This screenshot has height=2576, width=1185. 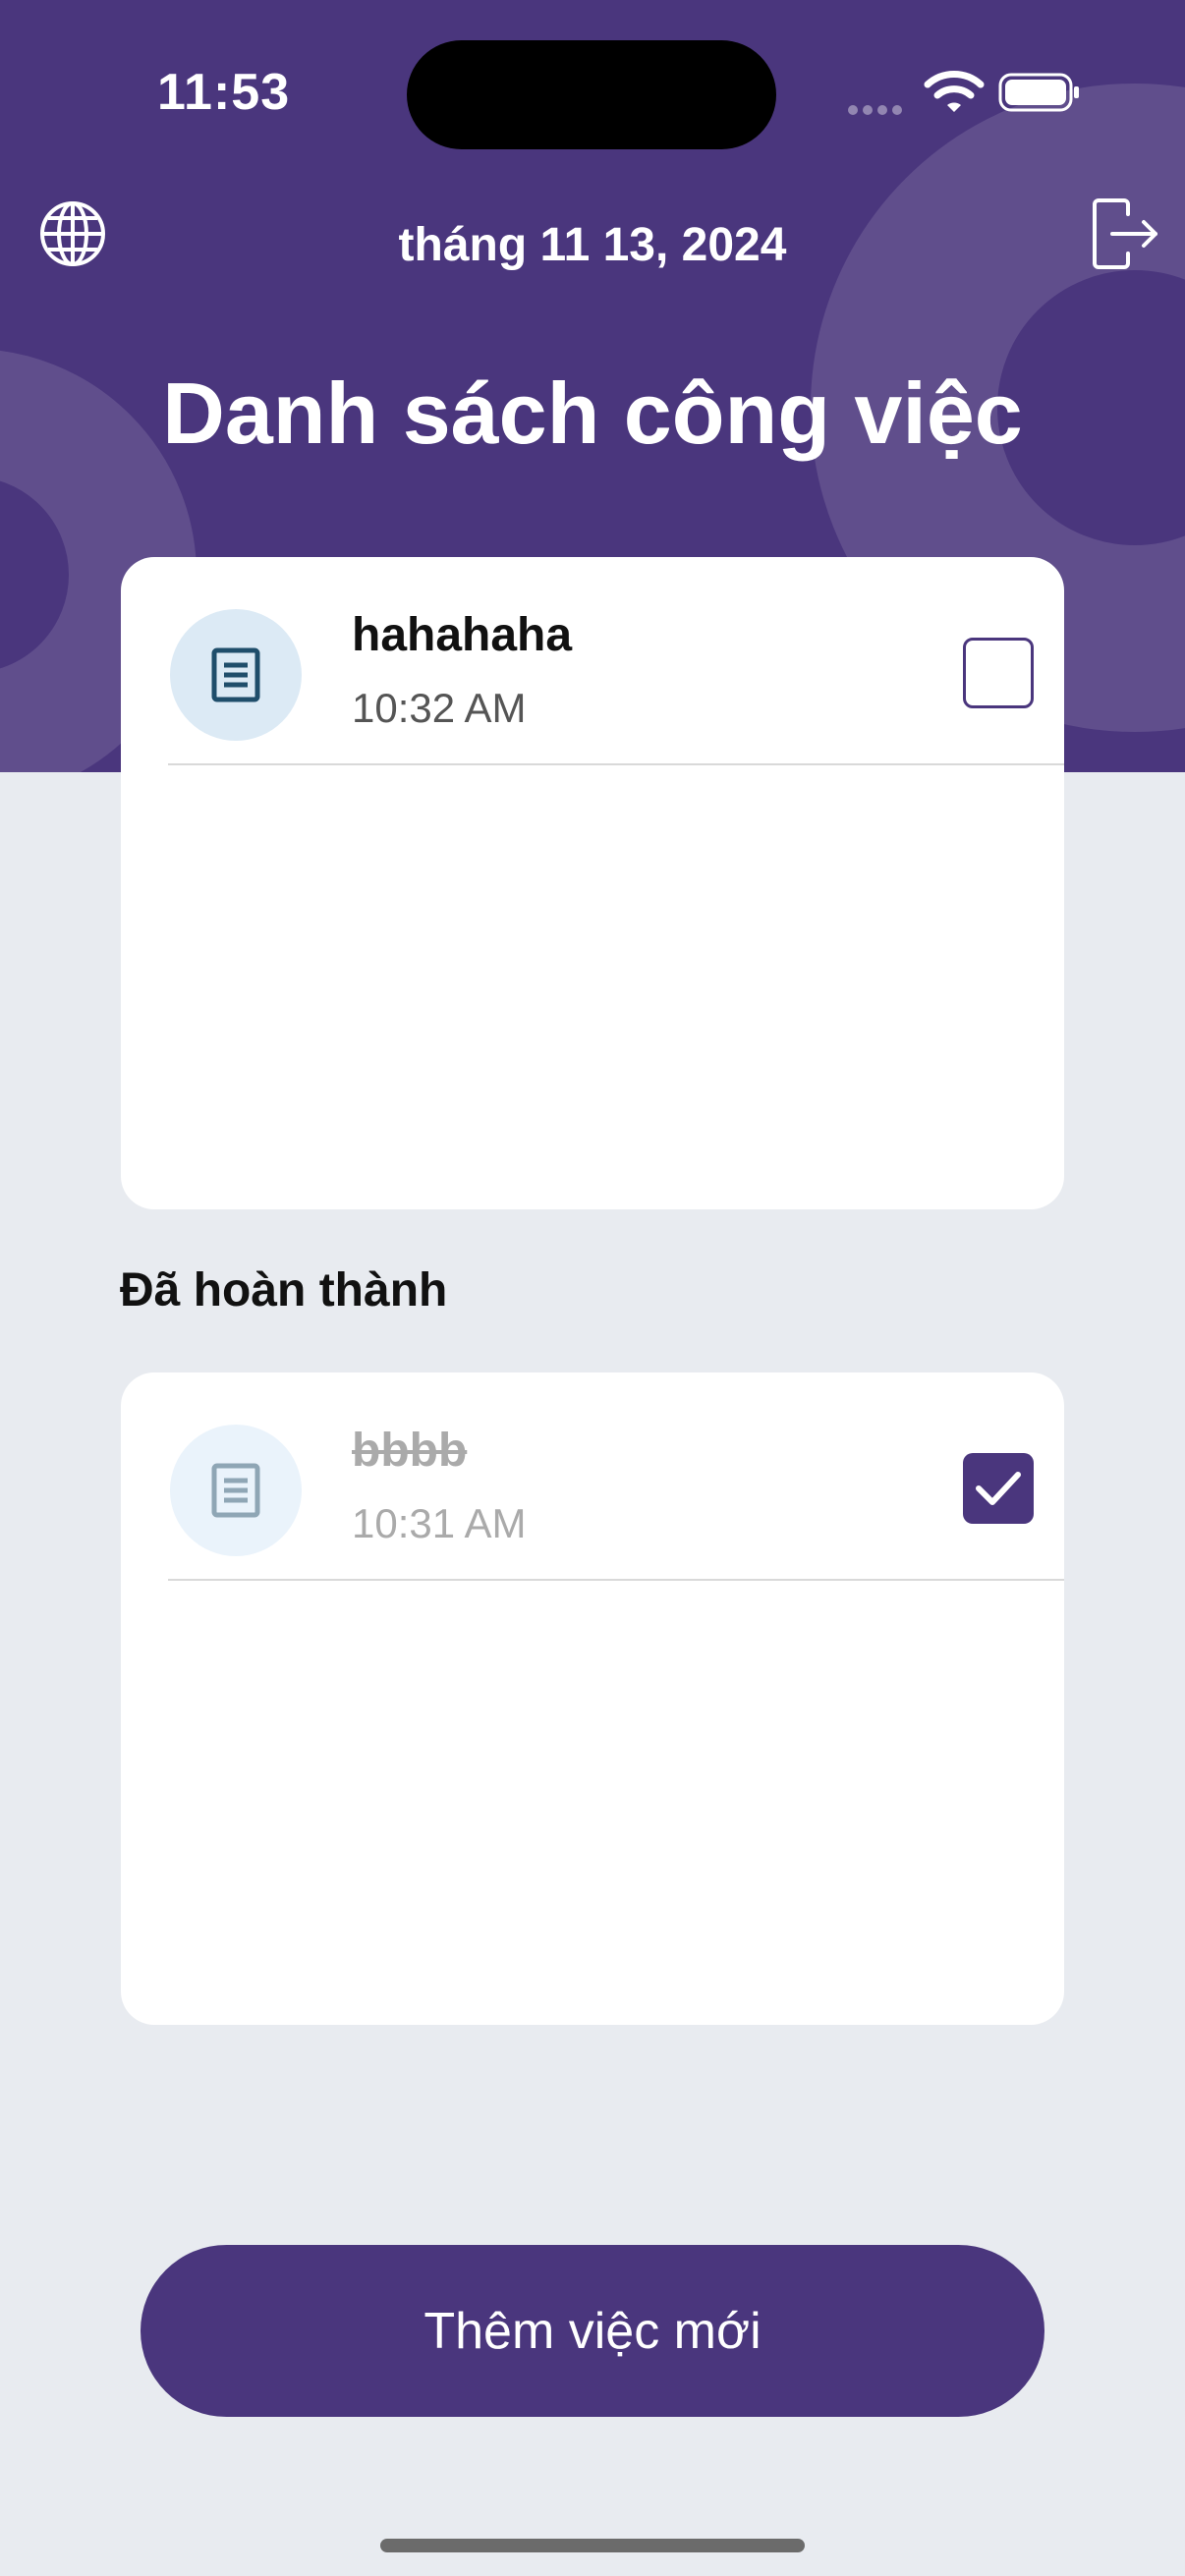 What do you see at coordinates (955, 91) in the screenshot?
I see `wifi-icon` at bounding box center [955, 91].